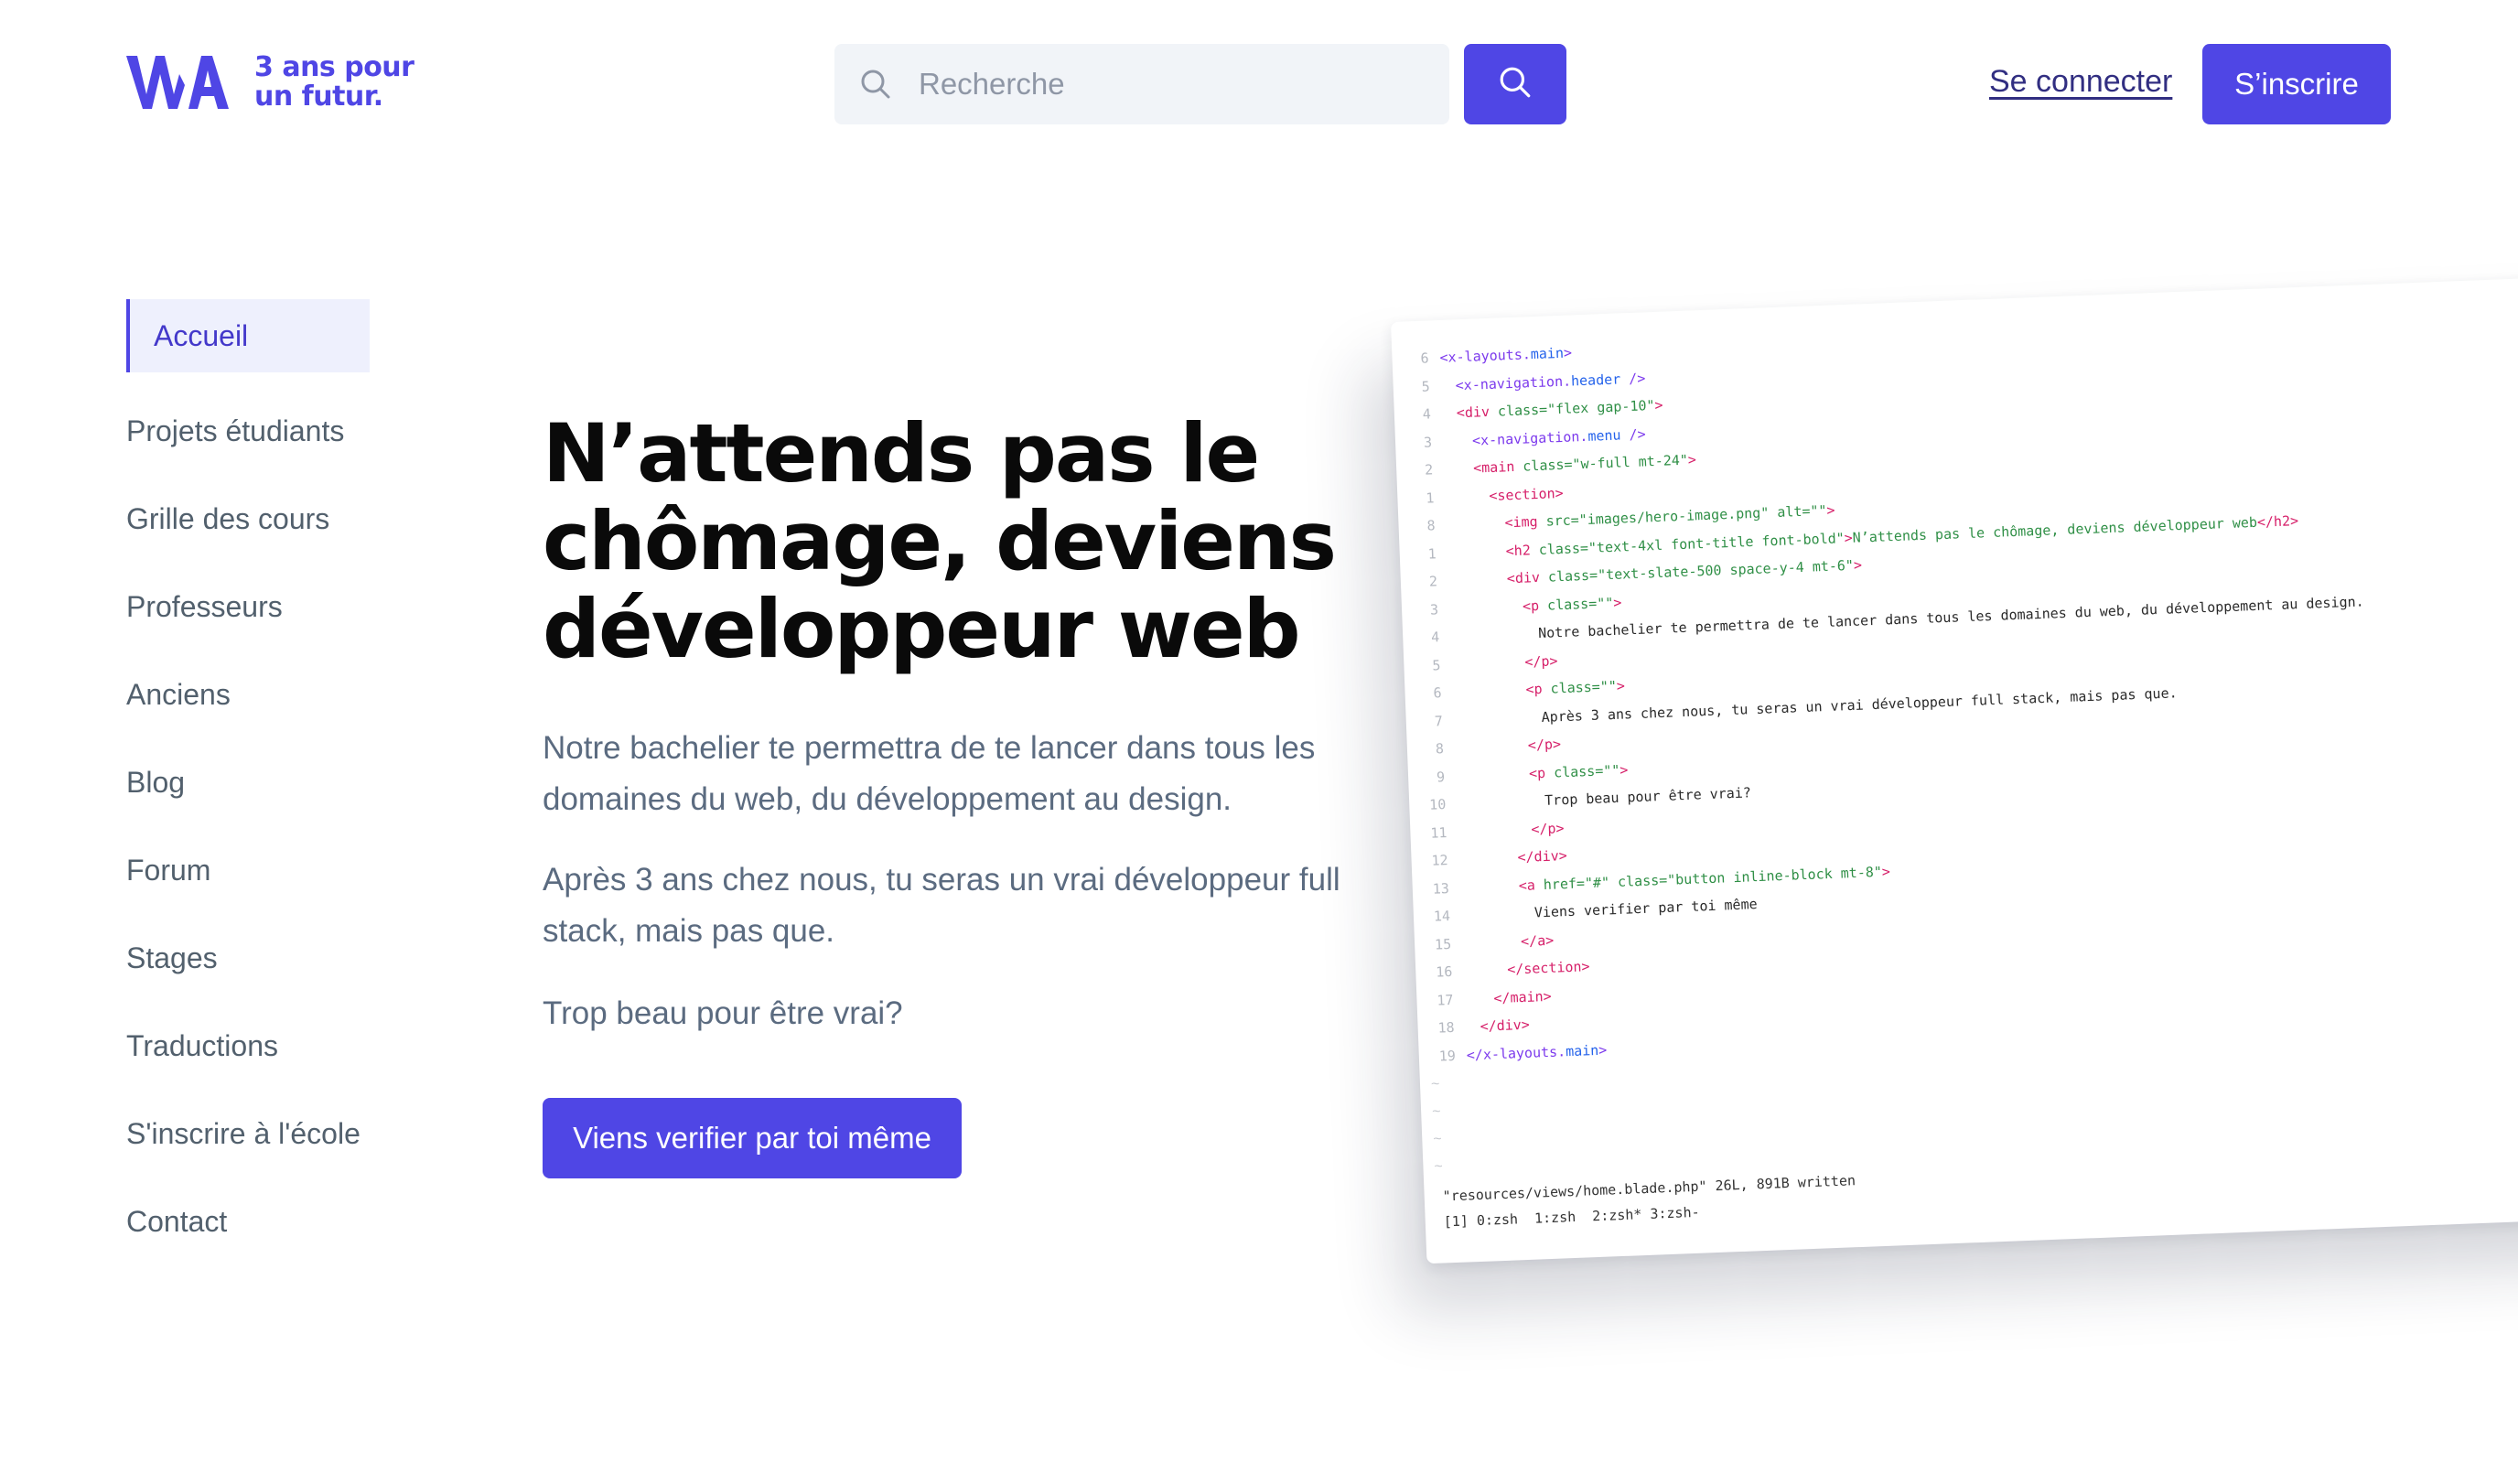  Describe the element at coordinates (1438, 832) in the screenshot. I see `line-number: 11` at that location.